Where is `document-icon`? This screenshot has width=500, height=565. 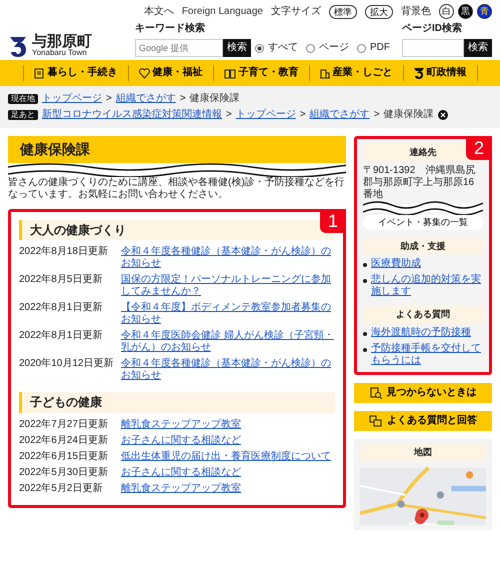
document-icon is located at coordinates (39, 73).